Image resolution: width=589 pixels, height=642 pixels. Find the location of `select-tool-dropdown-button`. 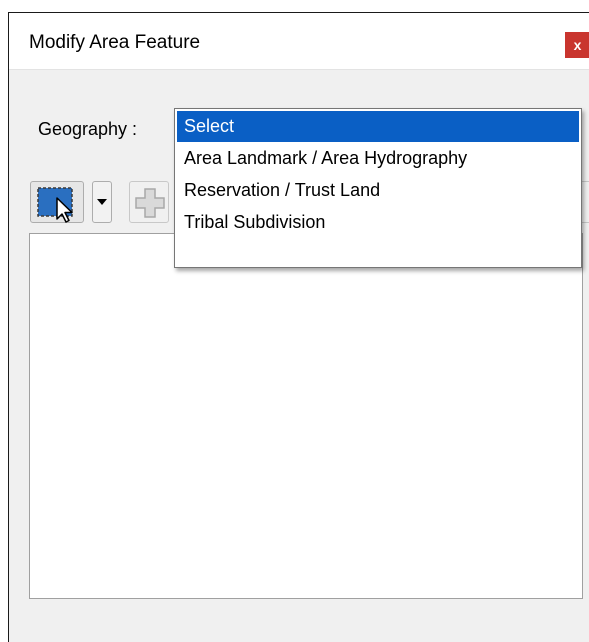

select-tool-dropdown-button is located at coordinates (102, 202).